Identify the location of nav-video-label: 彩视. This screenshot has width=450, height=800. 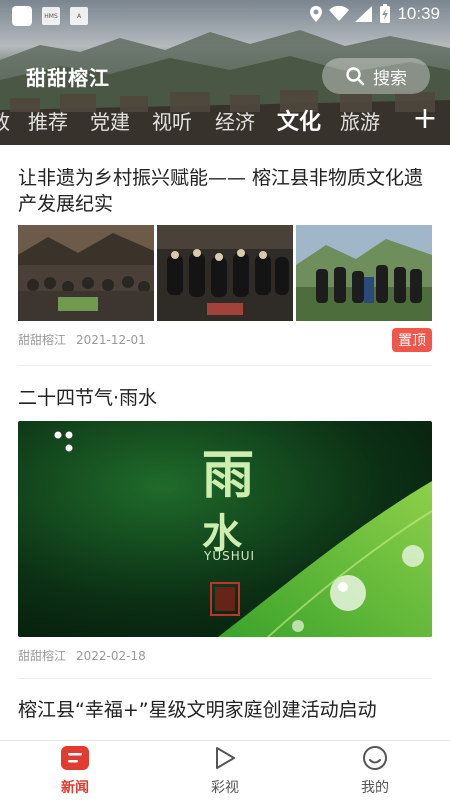
(225, 788).